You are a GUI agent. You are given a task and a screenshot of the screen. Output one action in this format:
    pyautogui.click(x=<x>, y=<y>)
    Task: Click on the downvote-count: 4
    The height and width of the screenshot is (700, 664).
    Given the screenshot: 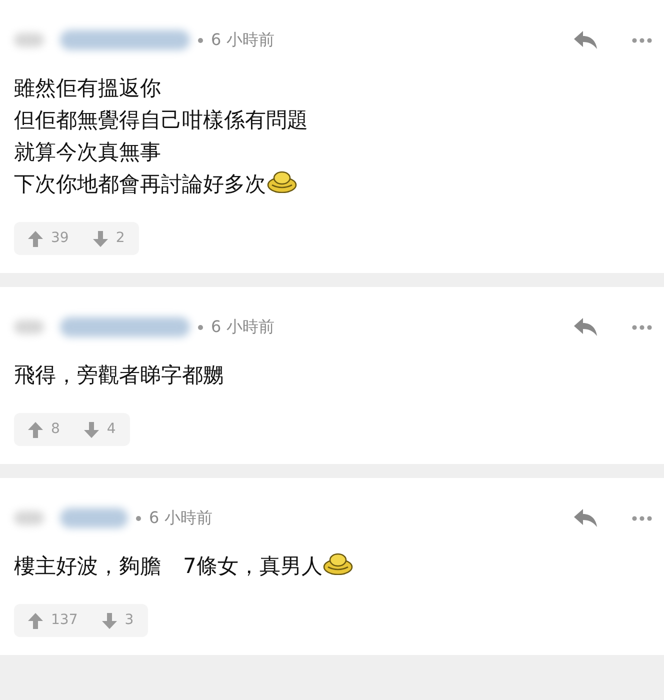 What is the action you would take?
    pyautogui.click(x=111, y=429)
    